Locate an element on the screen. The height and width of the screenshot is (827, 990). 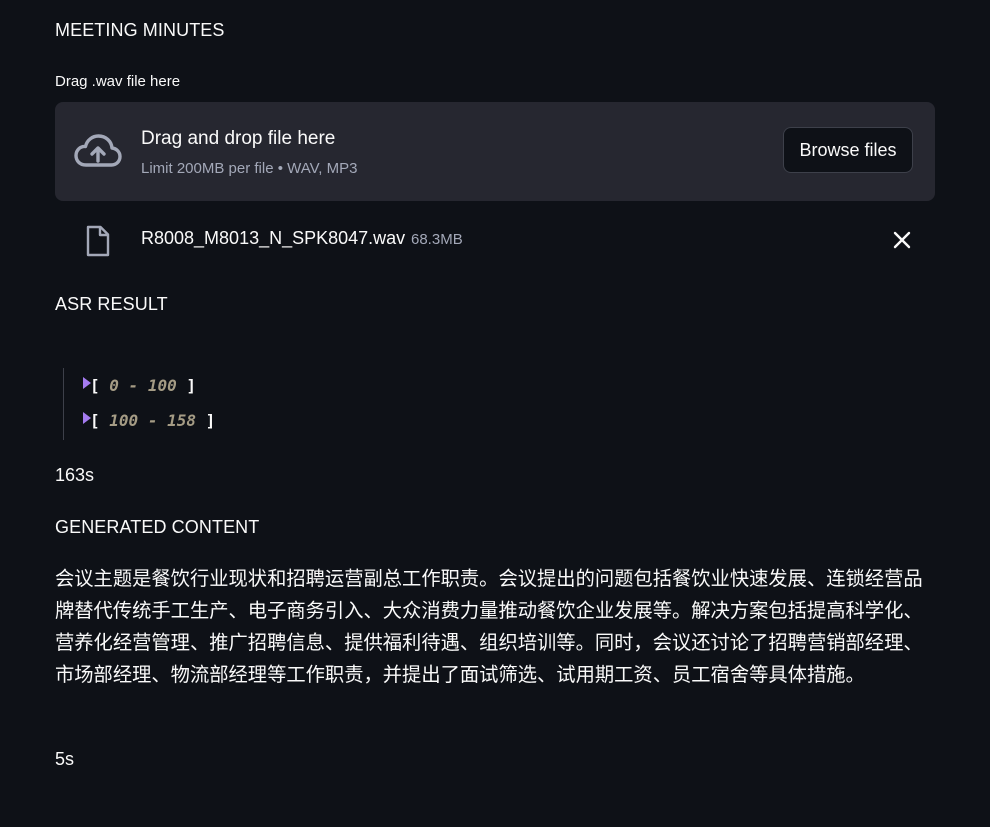
cloud-upload-icon is located at coordinates (98, 150).